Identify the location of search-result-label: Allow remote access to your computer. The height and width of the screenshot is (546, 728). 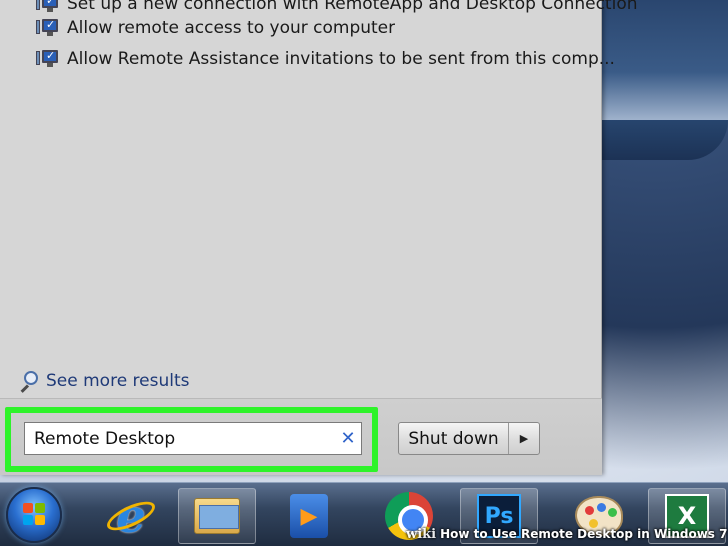
(231, 28).